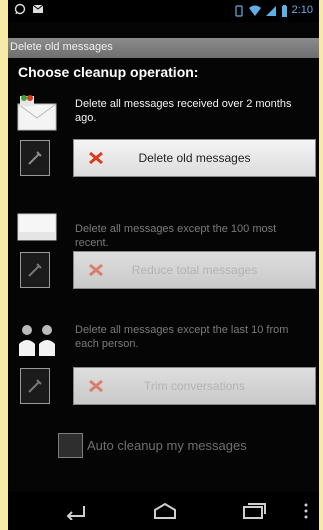  I want to click on auto-cleanup-row: Auto cleanup my messages, so click(152, 445).